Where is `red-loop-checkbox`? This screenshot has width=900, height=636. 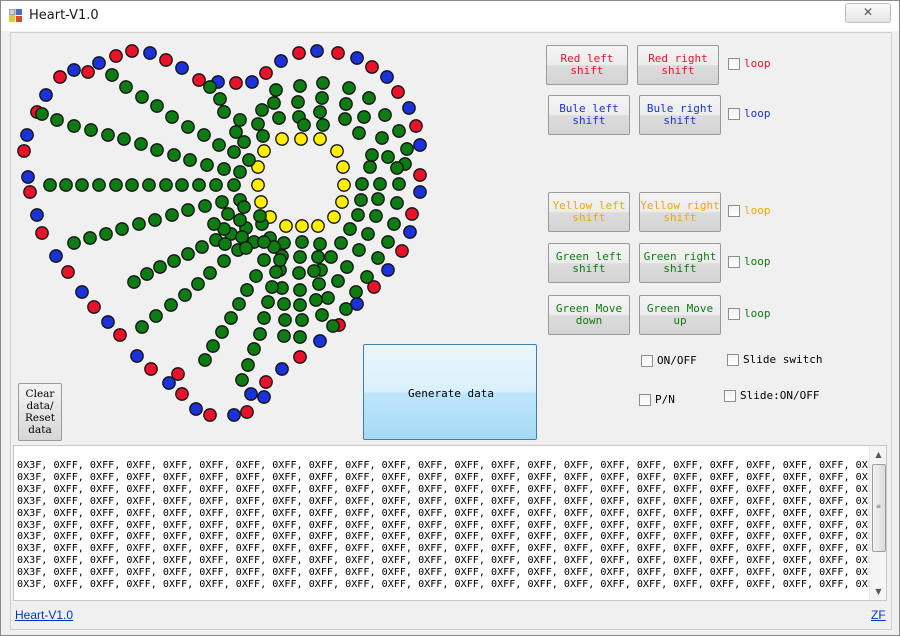 red-loop-checkbox is located at coordinates (734, 64).